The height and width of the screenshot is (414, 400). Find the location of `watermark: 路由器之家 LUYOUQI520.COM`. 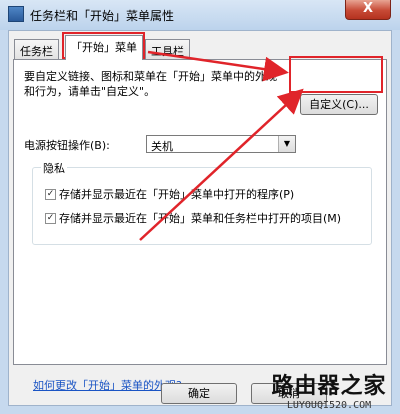

watermark: 路由器之家 LUYOUQI520.COM is located at coordinates (329, 390).